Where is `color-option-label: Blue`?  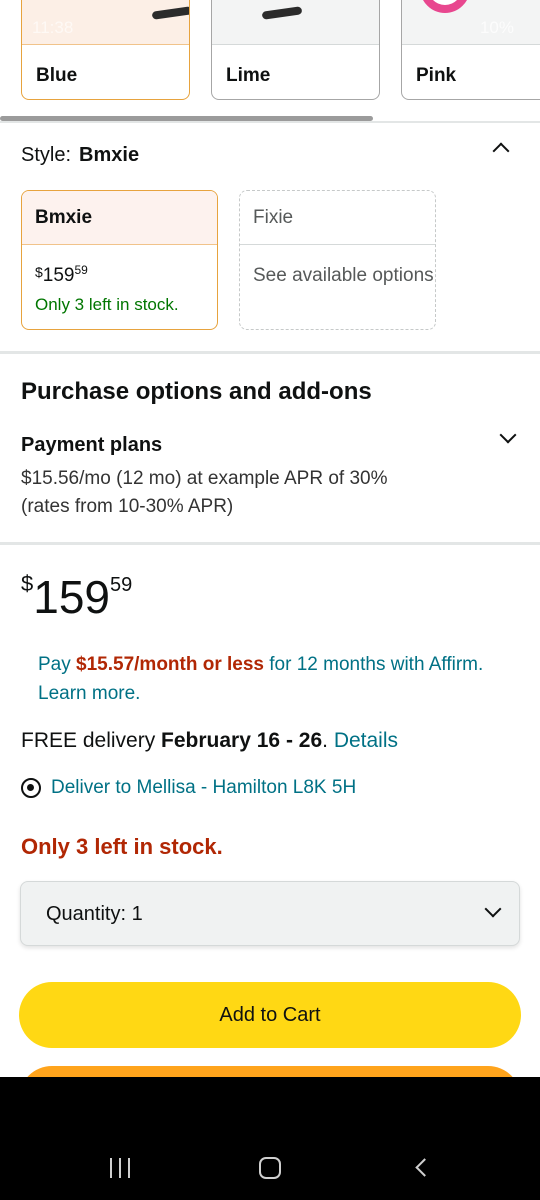
color-option-label: Blue is located at coordinates (57, 75).